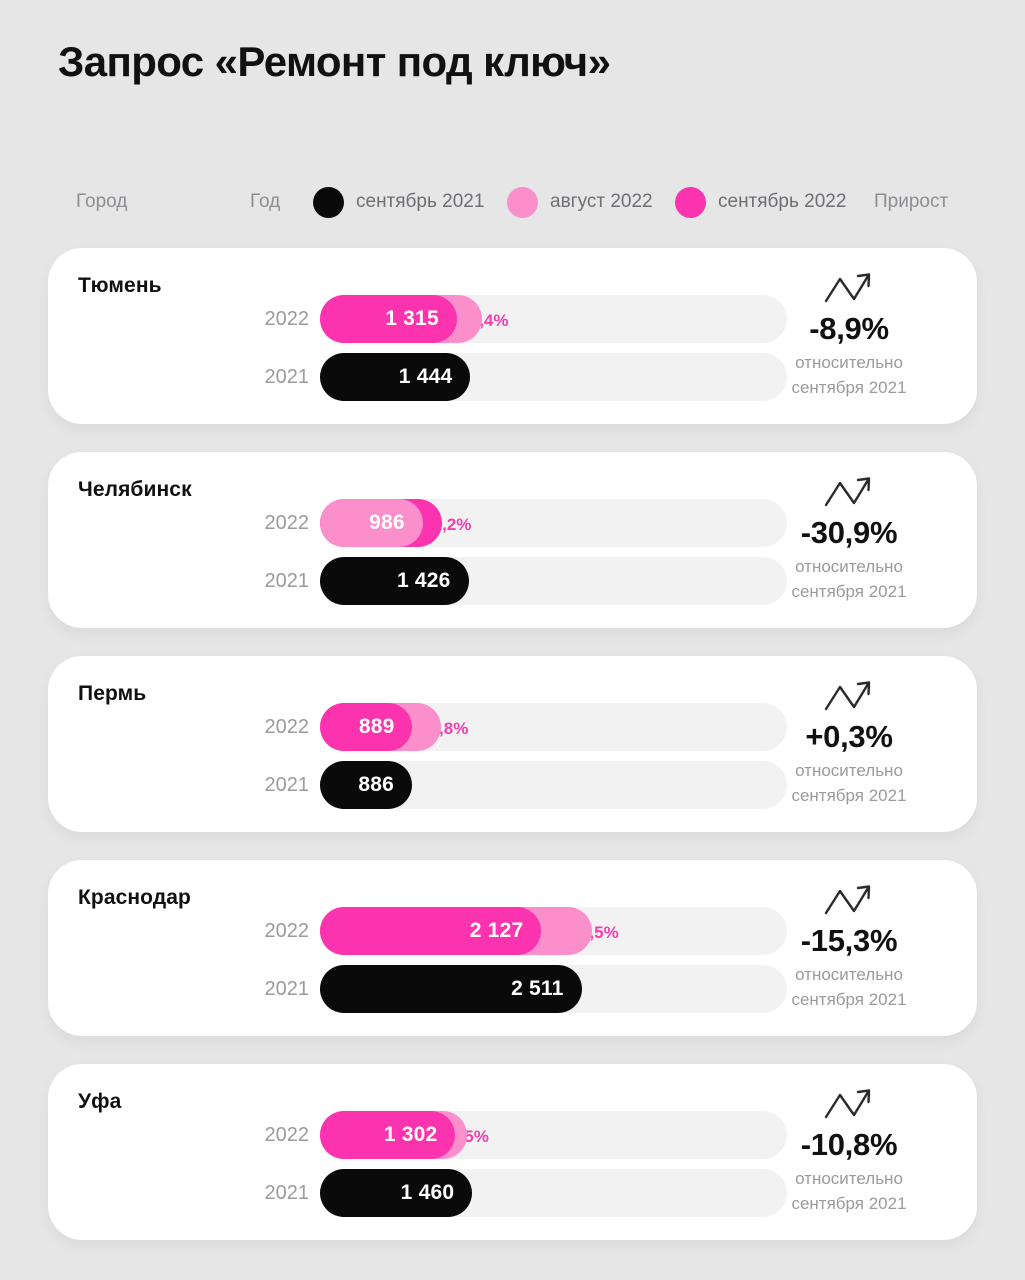 This screenshot has height=1280, width=1025. What do you see at coordinates (911, 201) in the screenshot?
I see `legend-column-growth: Прирост` at bounding box center [911, 201].